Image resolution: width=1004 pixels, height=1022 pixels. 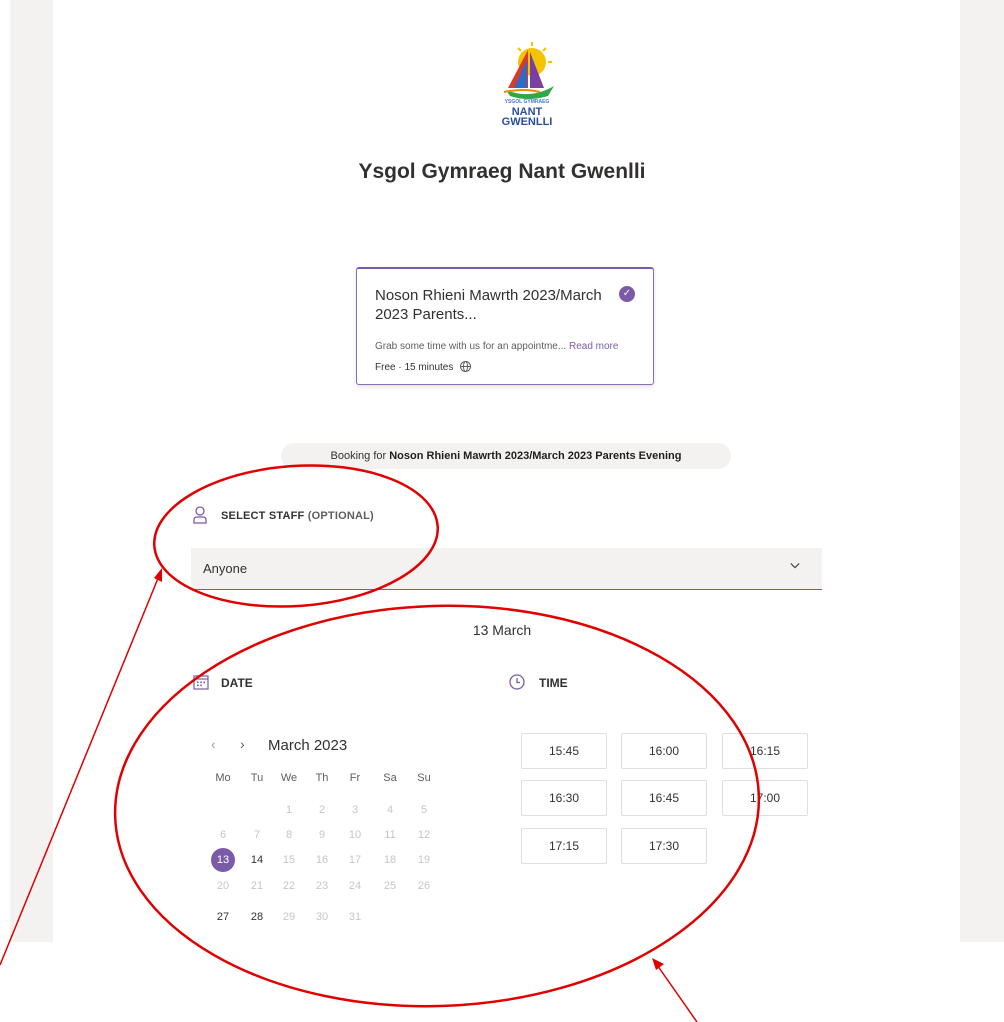 I want to click on calendar-day: 30, so click(x=322, y=917).